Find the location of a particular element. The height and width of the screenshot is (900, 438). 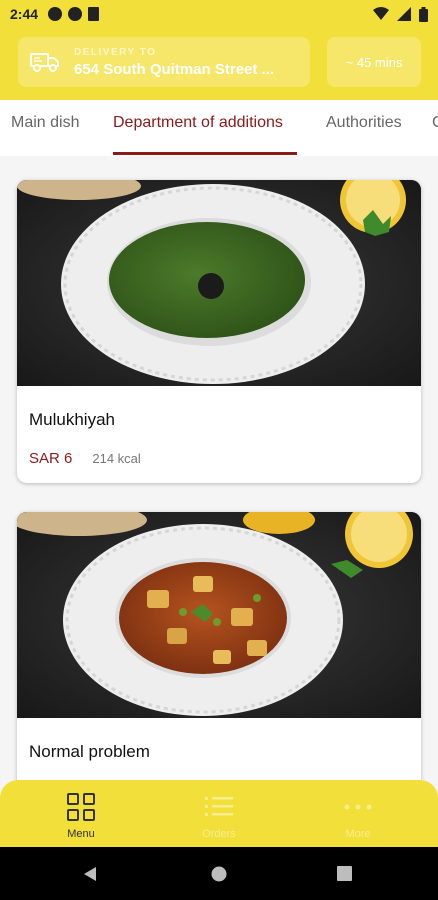

grid-icon is located at coordinates (81, 807).